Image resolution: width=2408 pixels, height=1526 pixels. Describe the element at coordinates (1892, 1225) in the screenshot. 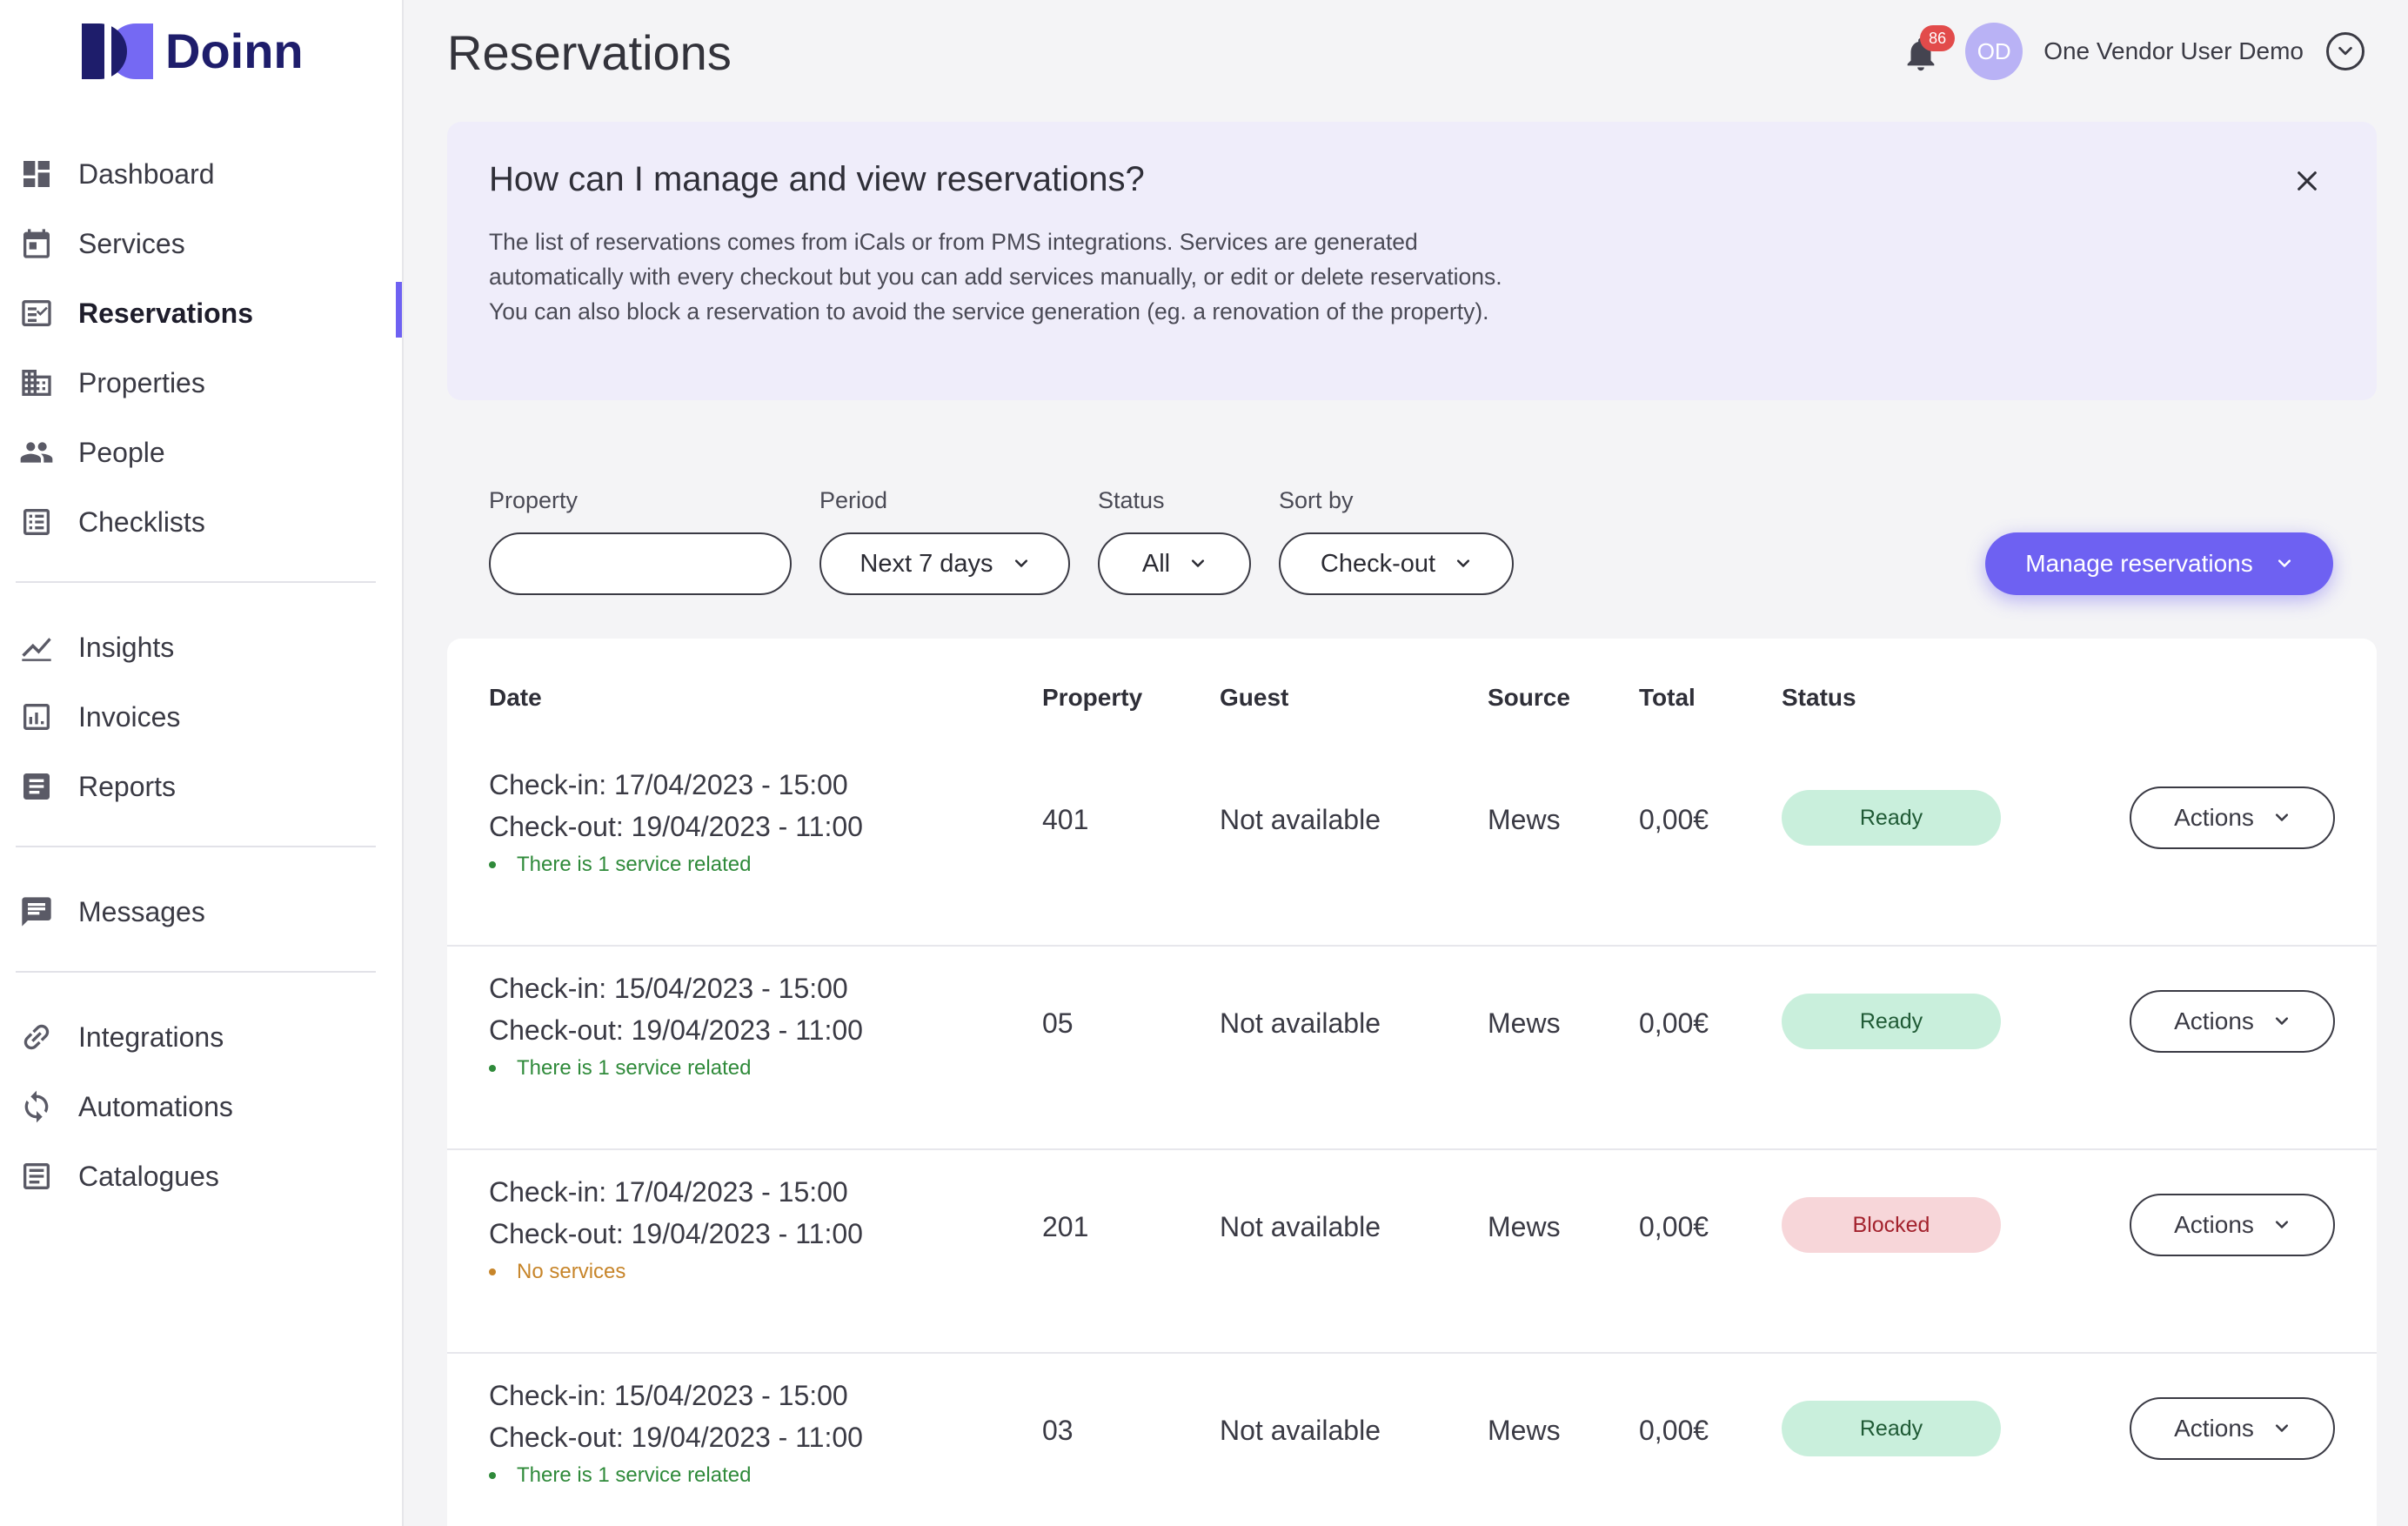

I see `status-badge: Blocked` at that location.